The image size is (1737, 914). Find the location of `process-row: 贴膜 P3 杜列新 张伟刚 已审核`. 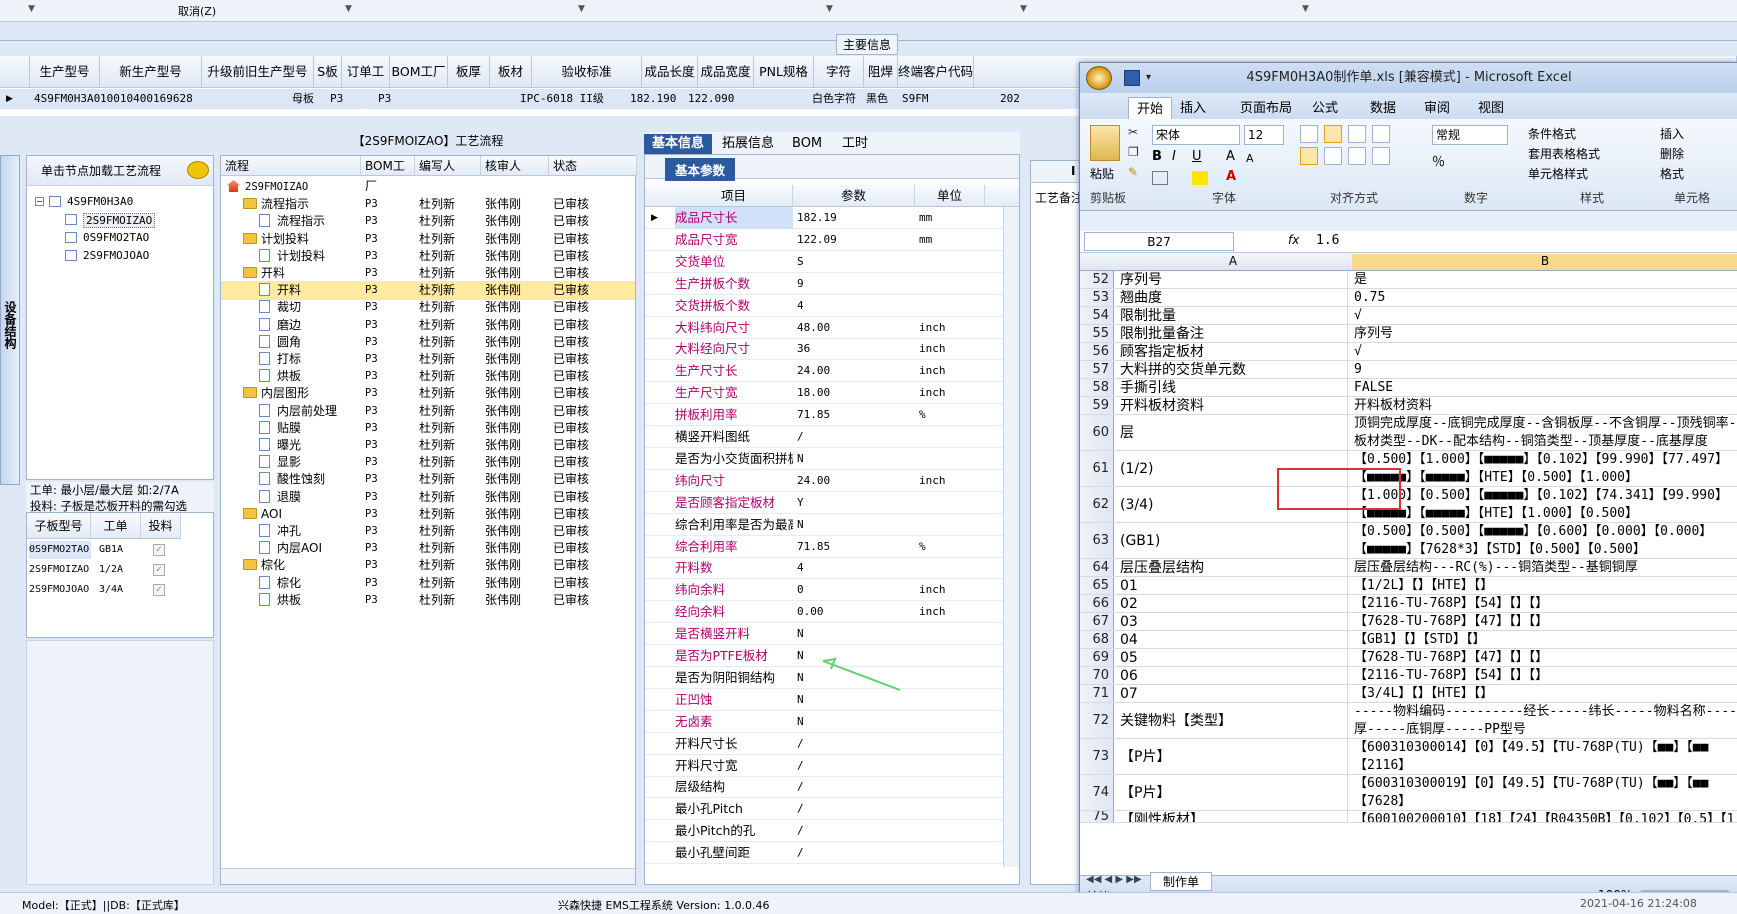

process-row: 贴膜 P3 杜列新 张伟刚 已审核 is located at coordinates (428, 428).